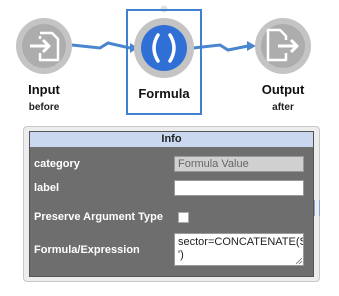 This screenshot has height=296, width=339. Describe the element at coordinates (98, 217) in the screenshot. I see `preserve-argument-type-label: Preserve Argument Type` at that location.